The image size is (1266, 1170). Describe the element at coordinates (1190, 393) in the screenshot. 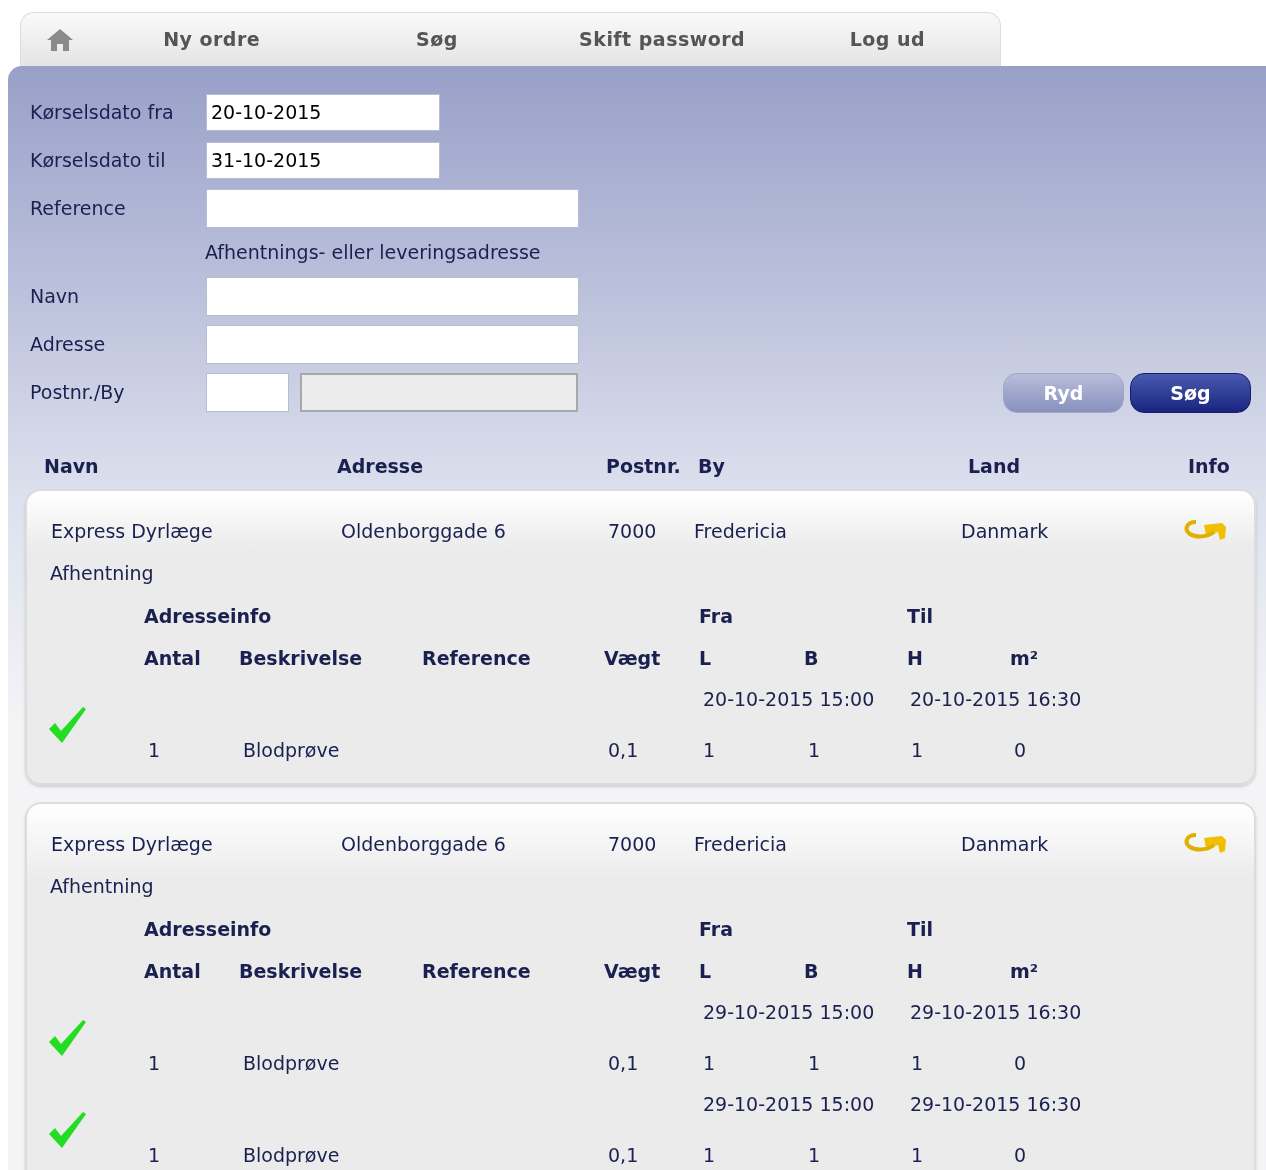

I see `search-button: Søg` at that location.